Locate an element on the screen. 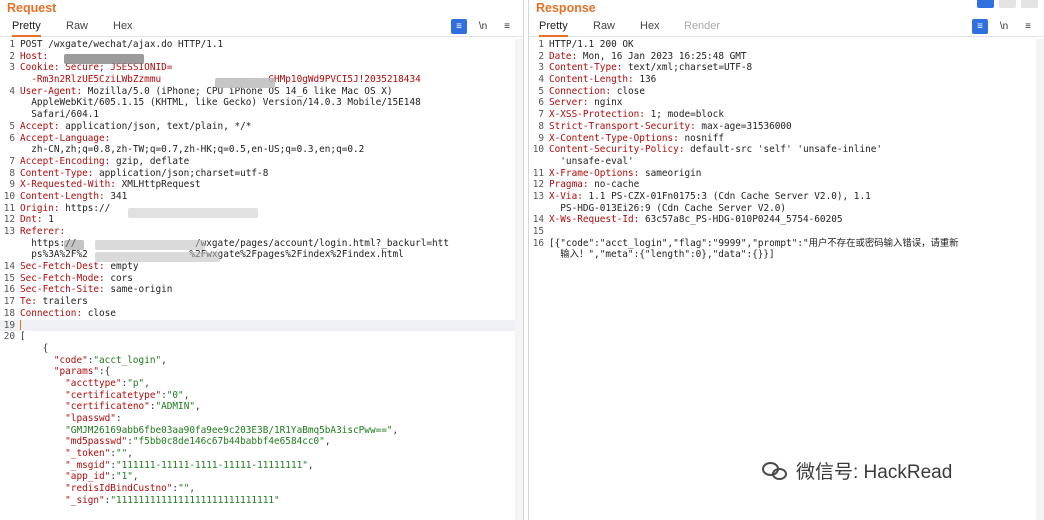 The height and width of the screenshot is (520, 1044). code-token: gzip, deflate is located at coordinates (150, 161).